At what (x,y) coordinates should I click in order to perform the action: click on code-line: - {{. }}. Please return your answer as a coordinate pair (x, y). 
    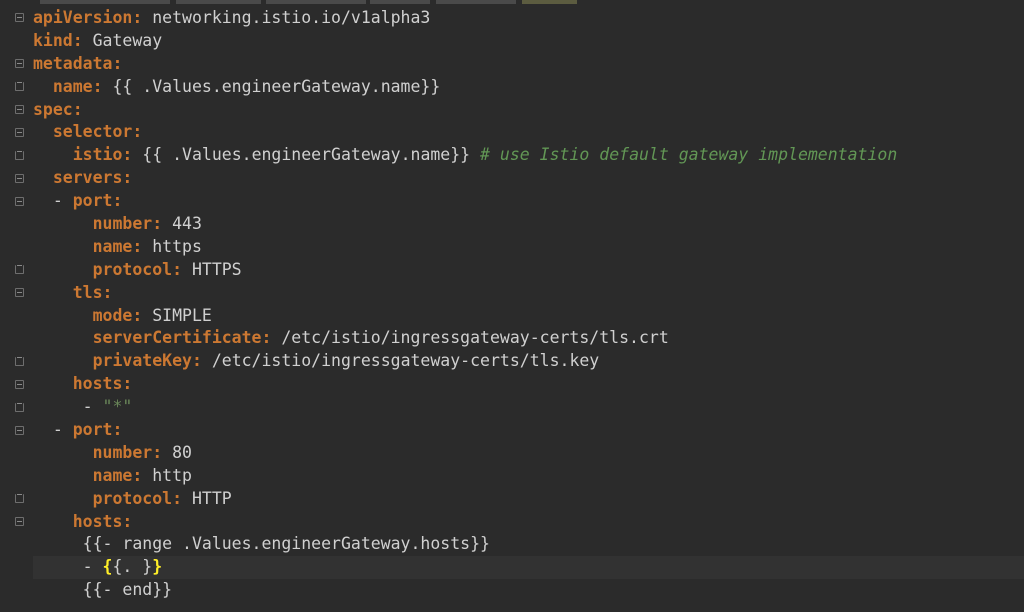
    Looking at the image, I should click on (528, 568).